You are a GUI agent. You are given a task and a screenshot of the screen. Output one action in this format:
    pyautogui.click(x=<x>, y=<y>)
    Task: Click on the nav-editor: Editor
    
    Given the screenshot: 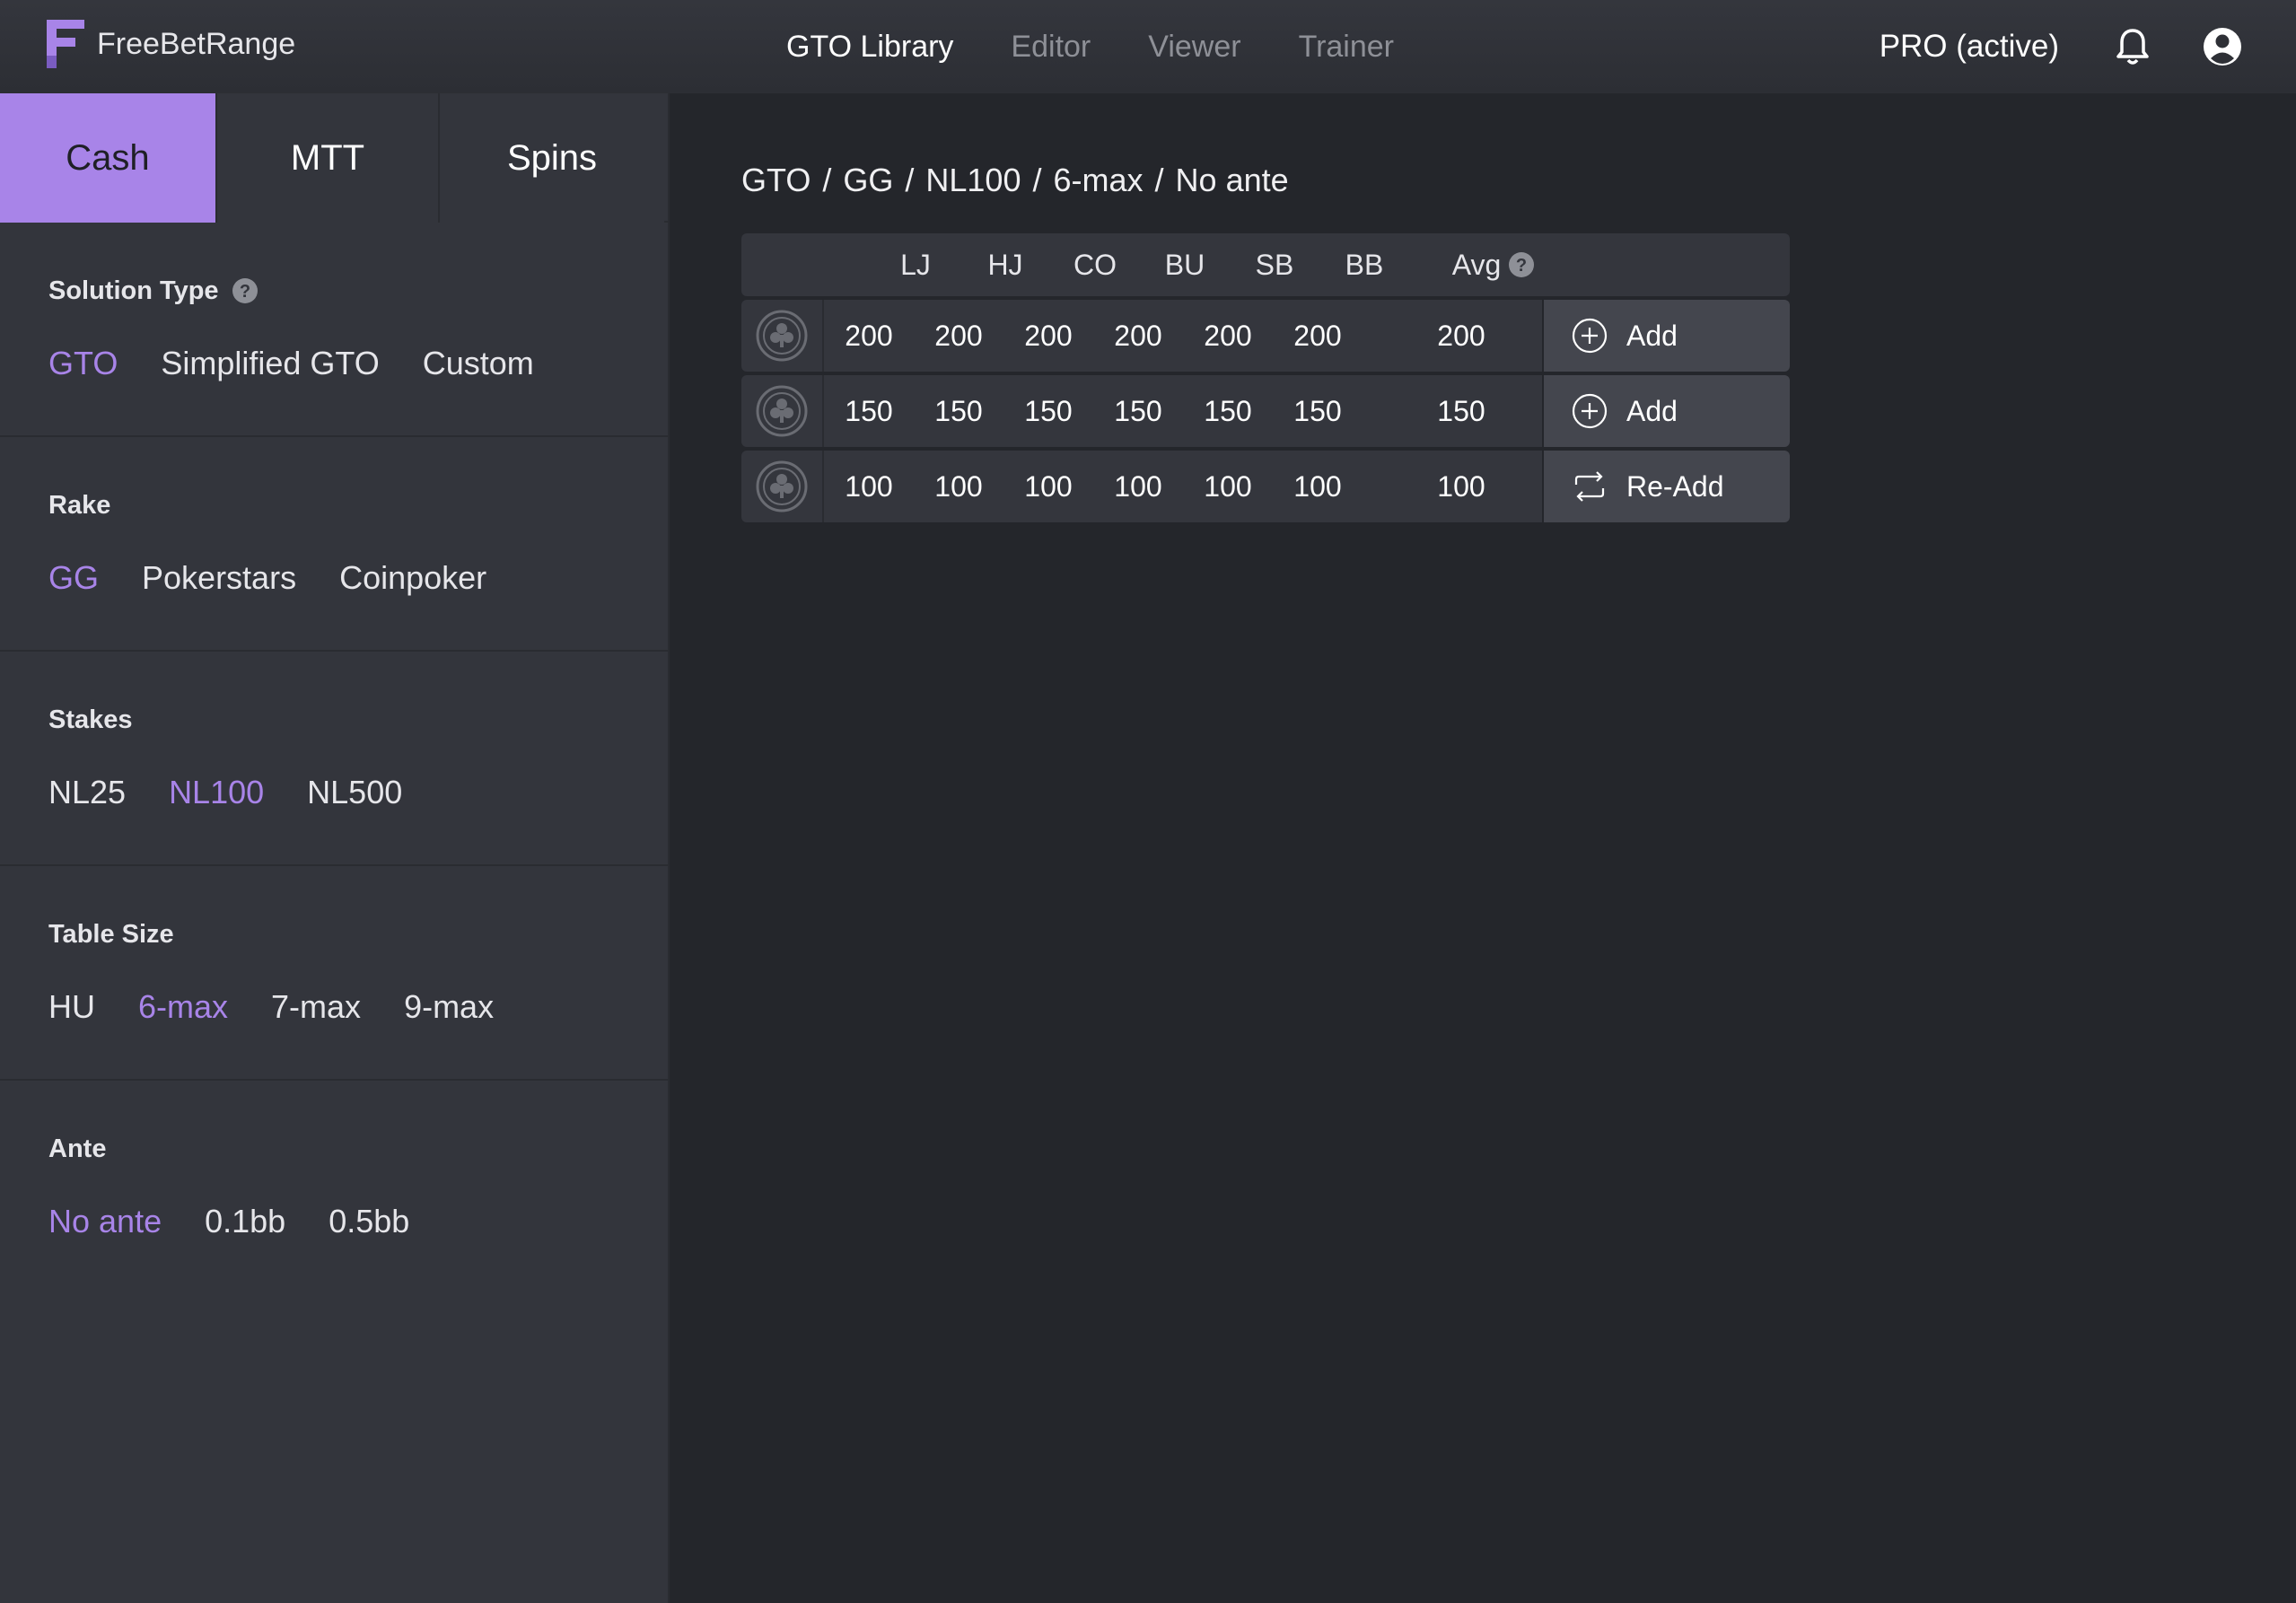 What is the action you would take?
    pyautogui.click(x=1051, y=47)
    